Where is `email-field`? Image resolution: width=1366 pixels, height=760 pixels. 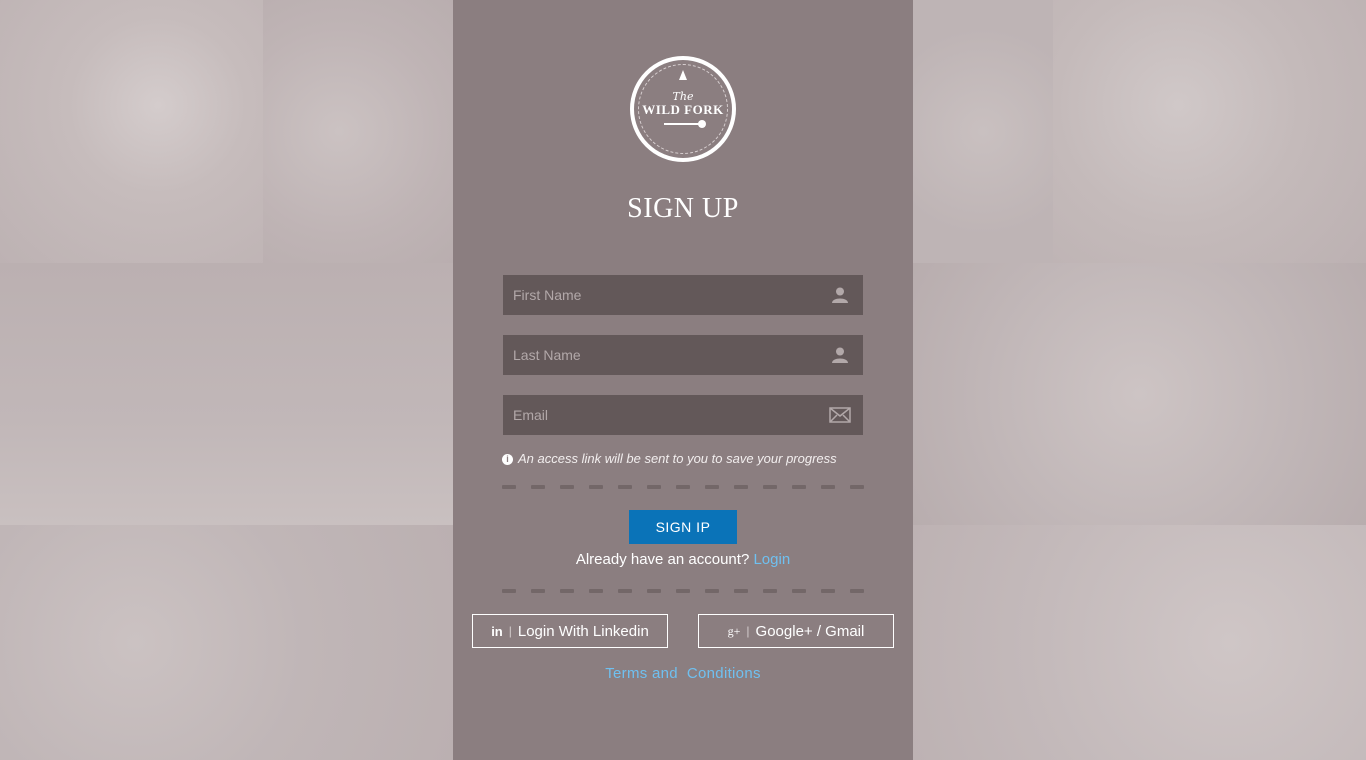 email-field is located at coordinates (683, 415).